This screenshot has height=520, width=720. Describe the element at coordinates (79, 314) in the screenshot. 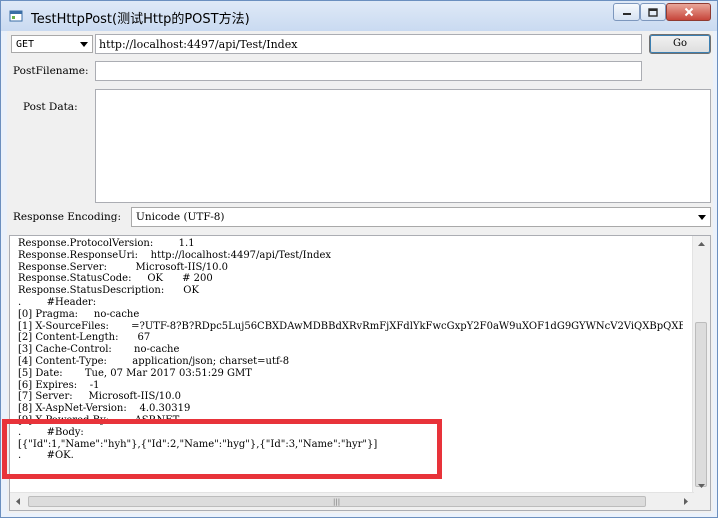

I see `response-line: [0] Pragma: no-cache` at that location.